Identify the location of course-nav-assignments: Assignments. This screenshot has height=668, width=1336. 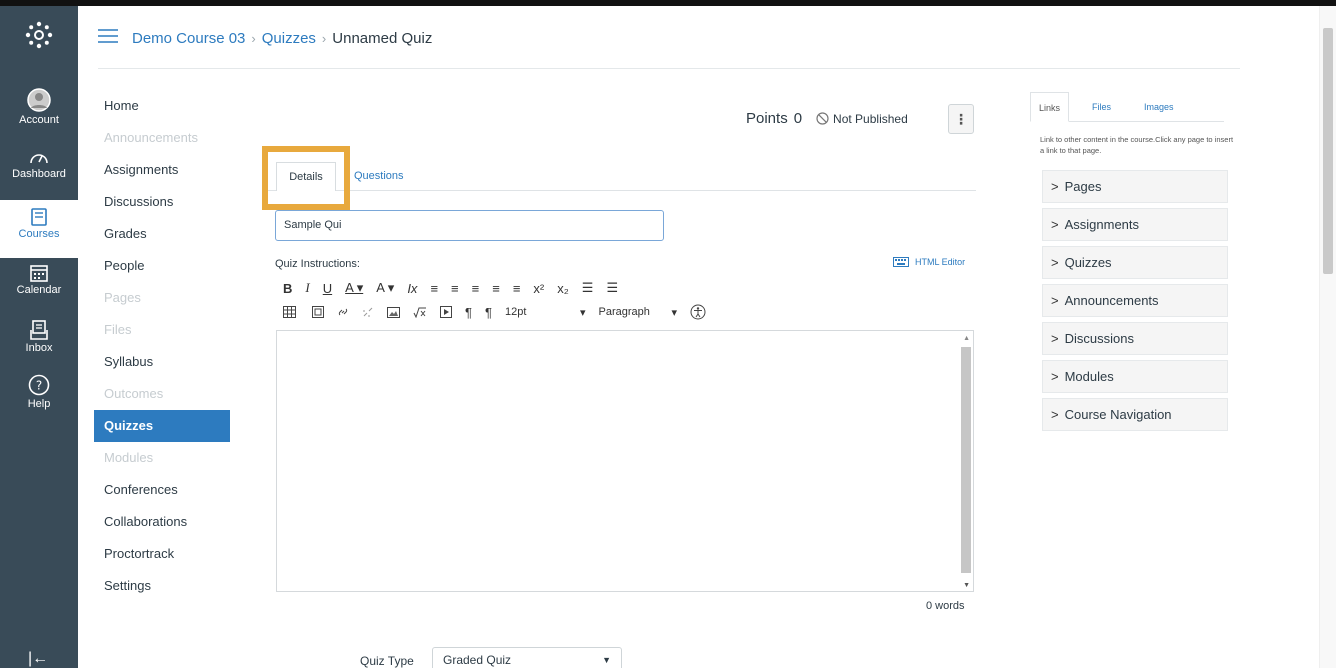
(164, 170).